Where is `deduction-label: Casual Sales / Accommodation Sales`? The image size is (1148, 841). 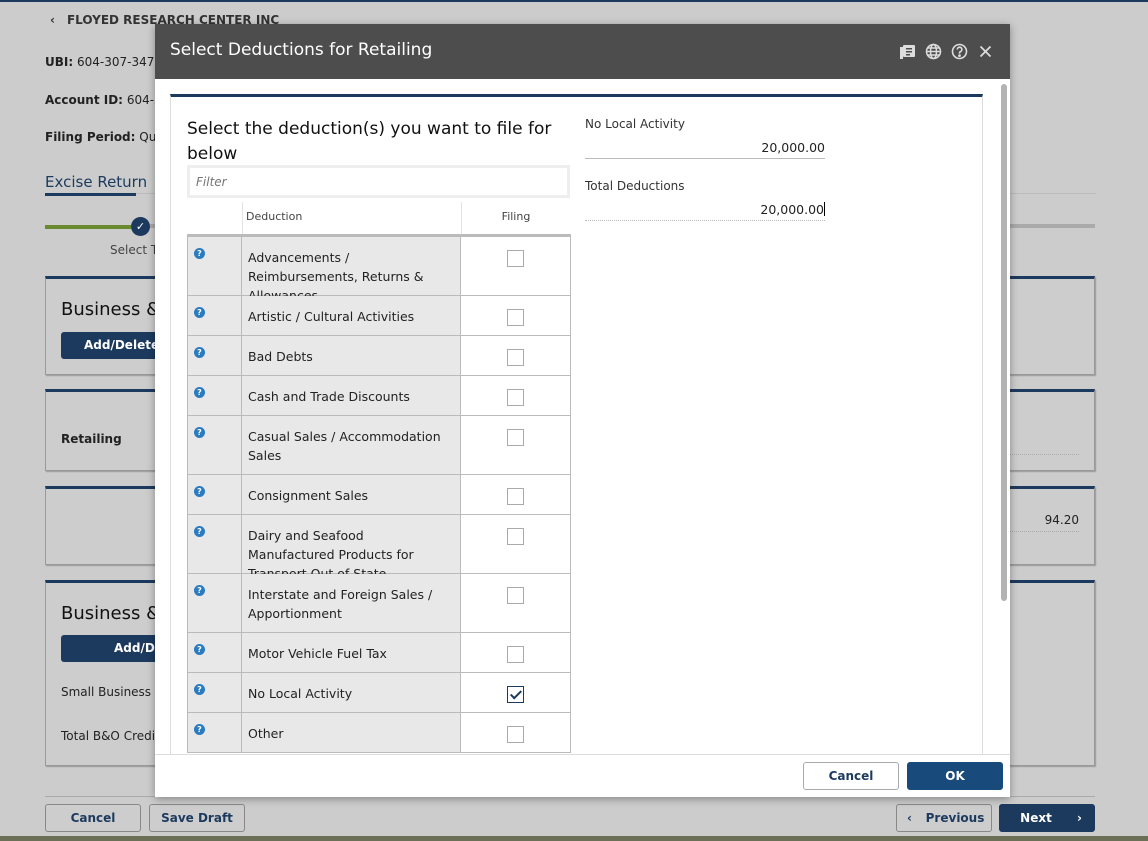 deduction-label: Casual Sales / Accommodation Sales is located at coordinates (351, 445).